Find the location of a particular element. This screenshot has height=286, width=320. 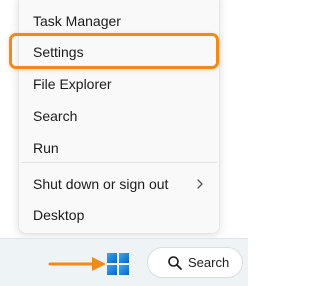

start-button is located at coordinates (118, 264).